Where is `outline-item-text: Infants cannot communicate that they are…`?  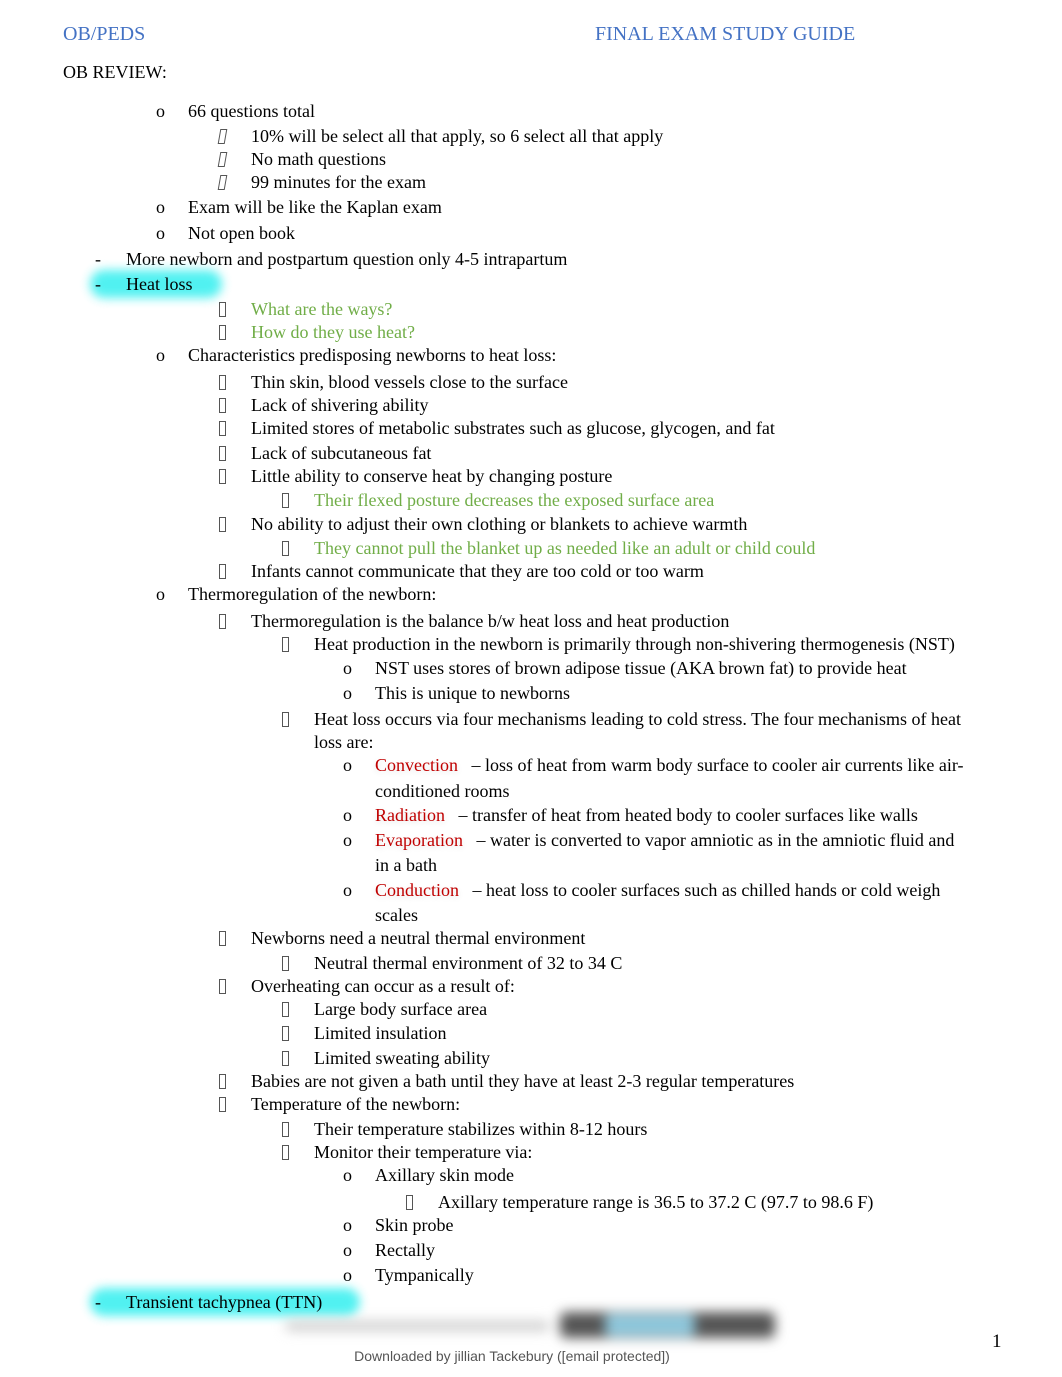
outline-item-text: Infants cannot communicate that they are… is located at coordinates (477, 571).